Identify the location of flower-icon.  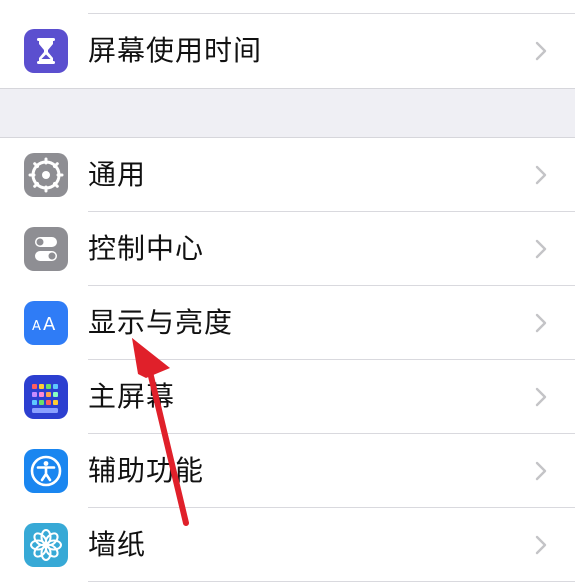
(46, 545).